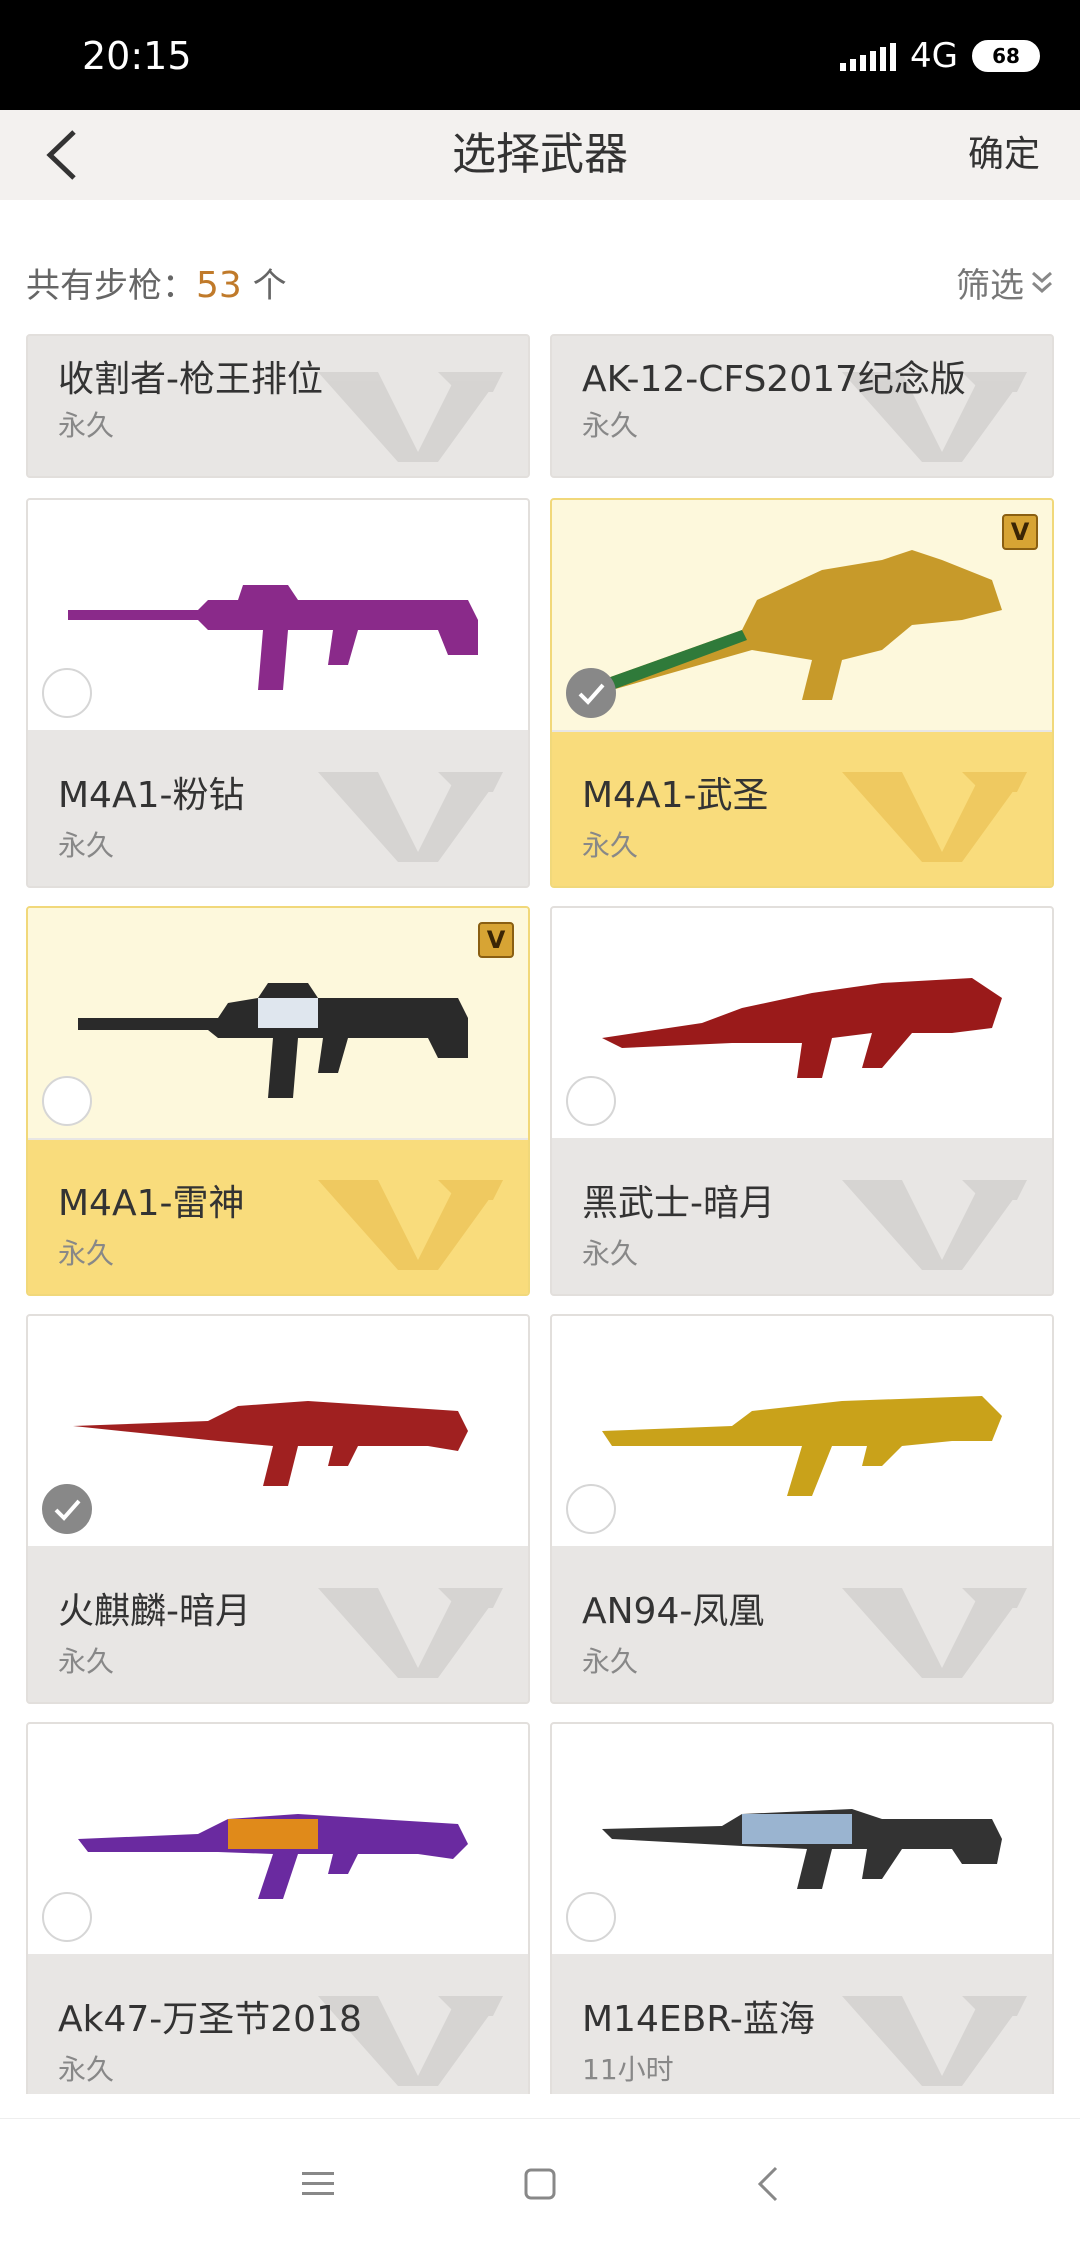 This screenshot has width=1080, height=2249. Describe the element at coordinates (628, 2069) in the screenshot. I see `weapon-duration: 11小时` at that location.